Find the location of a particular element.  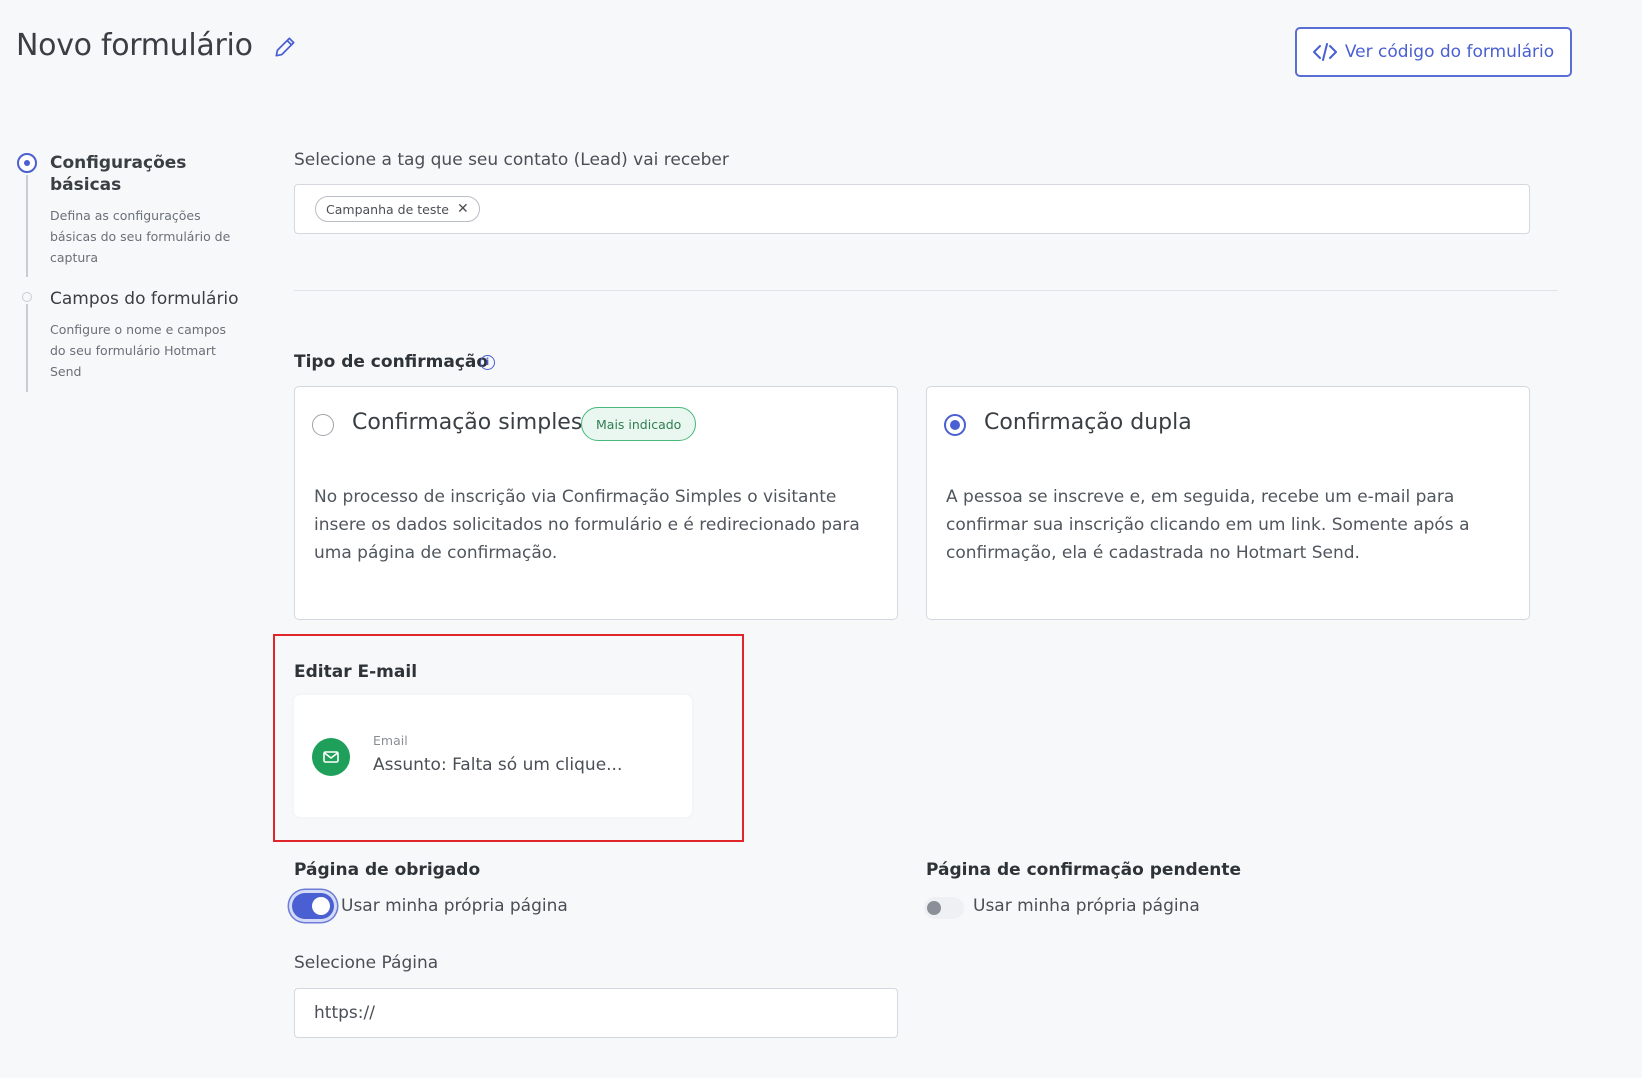

pending-page-toggle is located at coordinates (944, 908).